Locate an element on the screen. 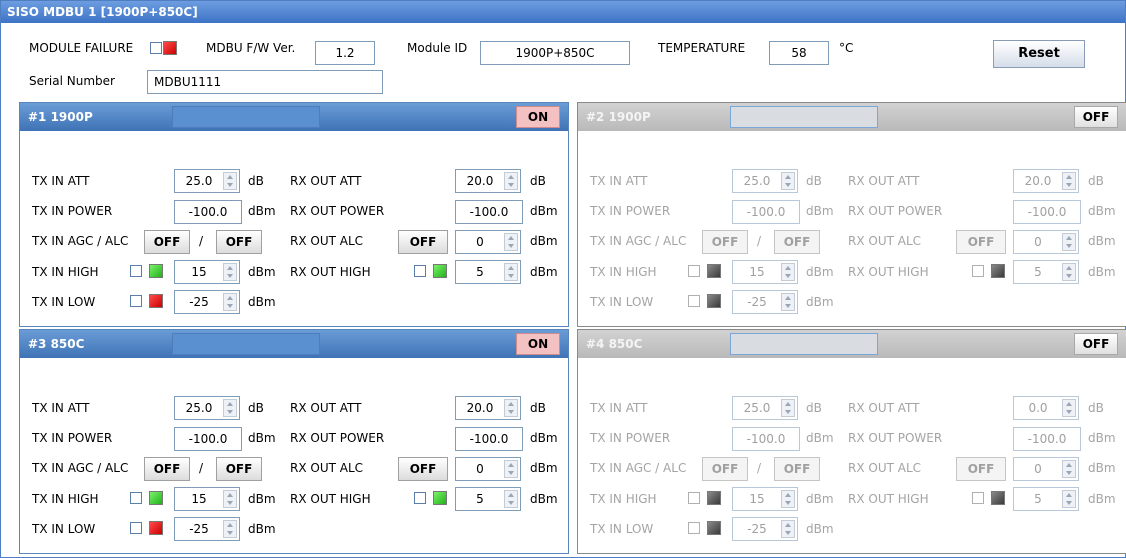 The height and width of the screenshot is (558, 1126). tx-in-att-unit: dB is located at coordinates (256, 181).